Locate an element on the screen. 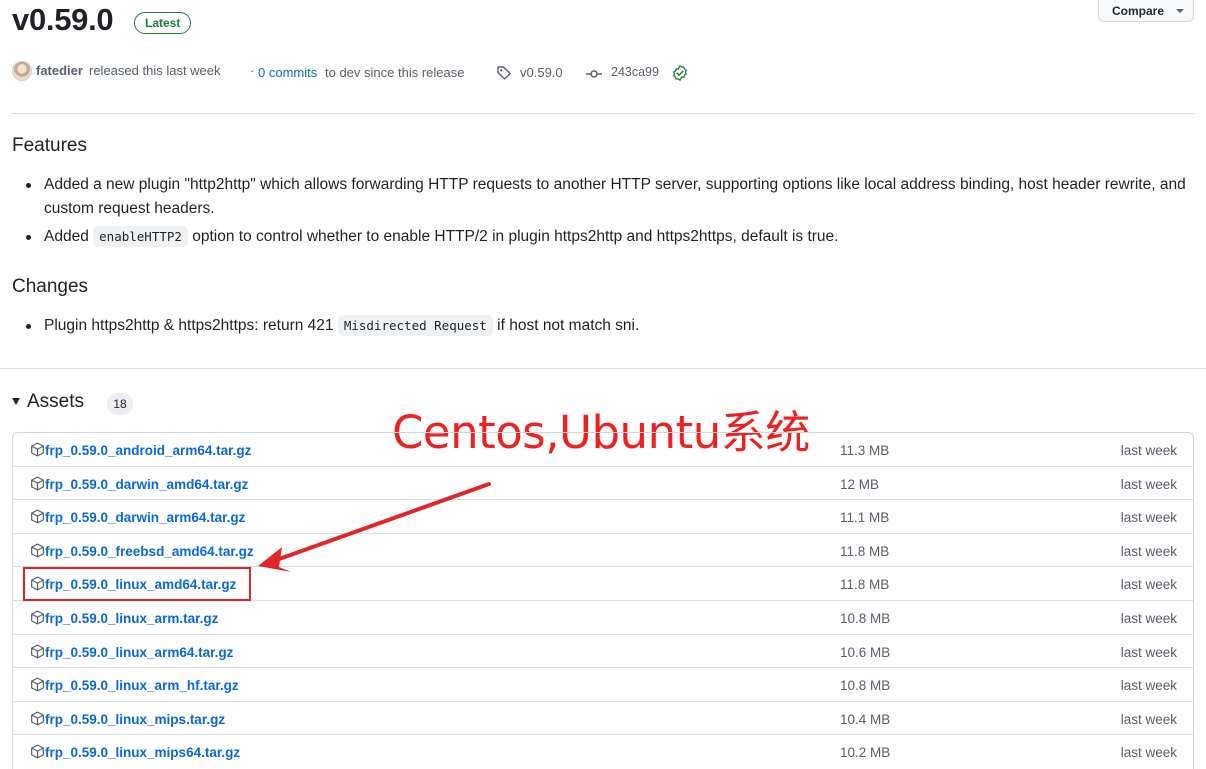  released-text: released this last week is located at coordinates (155, 70).